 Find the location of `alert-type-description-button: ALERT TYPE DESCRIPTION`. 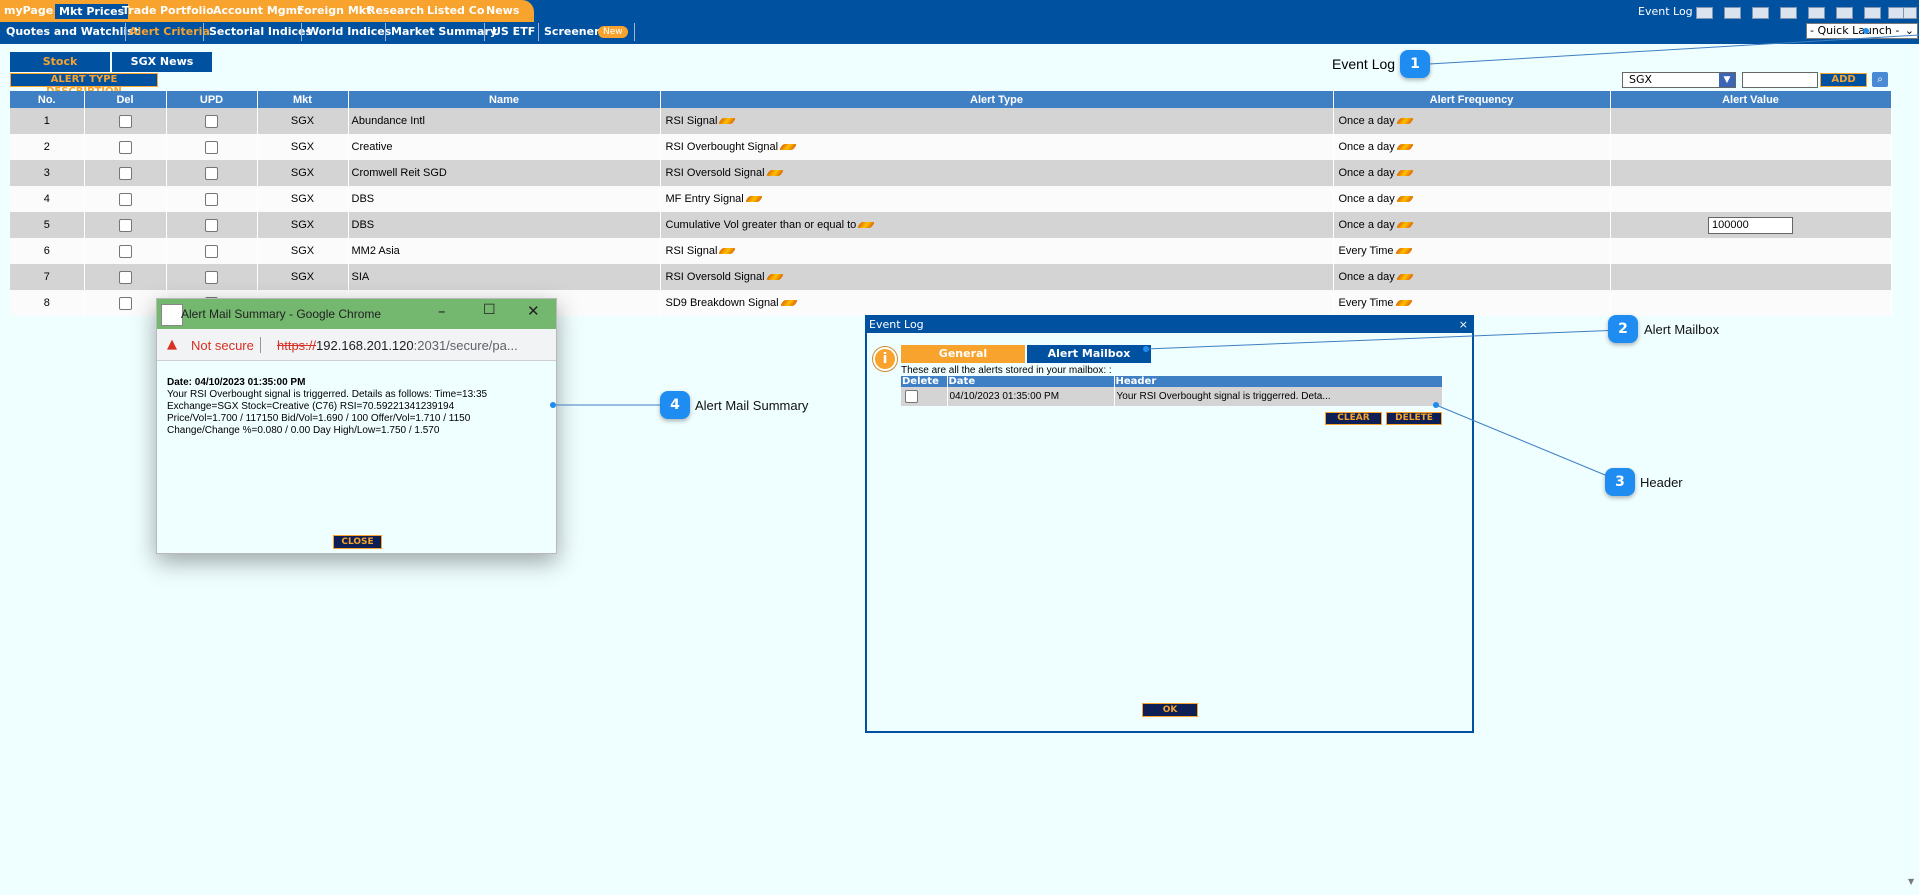

alert-type-description-button: ALERT TYPE DESCRIPTION is located at coordinates (84, 85).